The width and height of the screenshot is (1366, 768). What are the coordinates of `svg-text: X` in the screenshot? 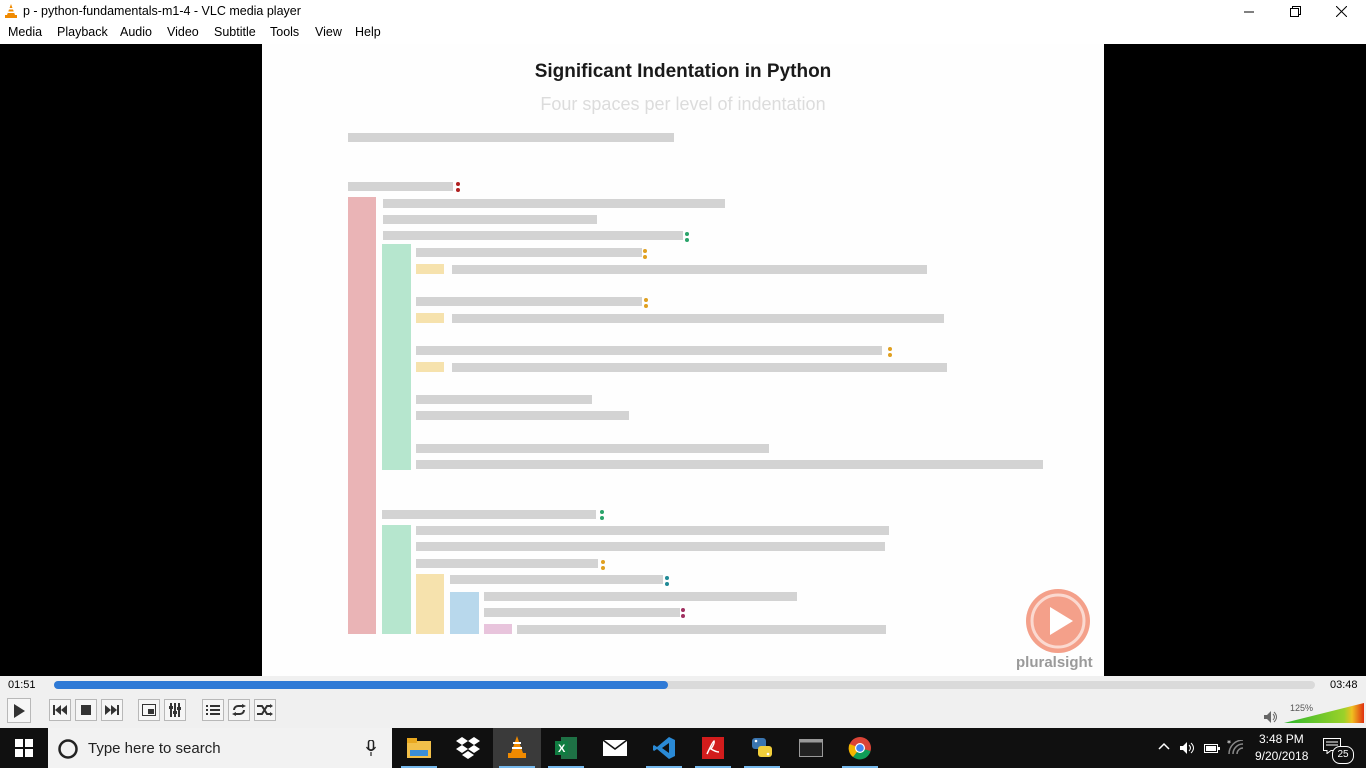 It's located at (562, 749).